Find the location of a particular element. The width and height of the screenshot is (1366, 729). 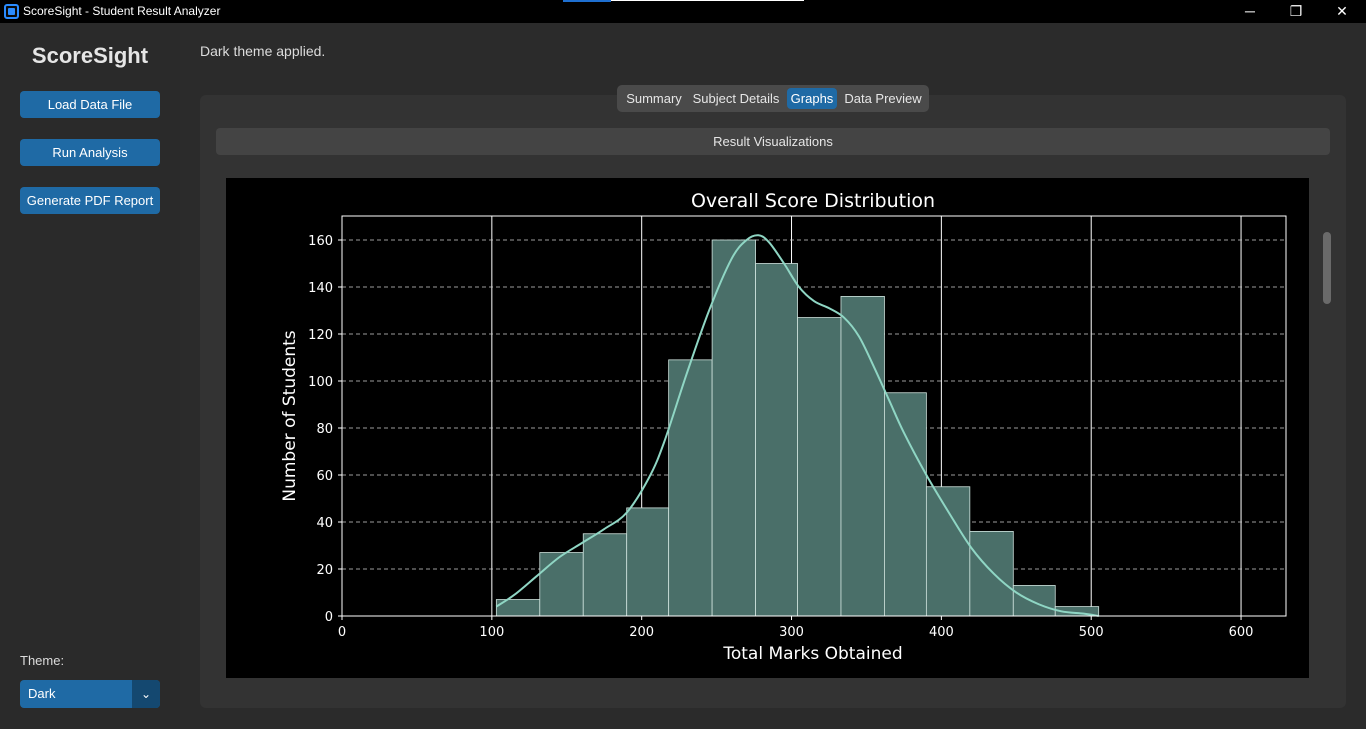

minimize-button: ─ is located at coordinates (1250, 11).